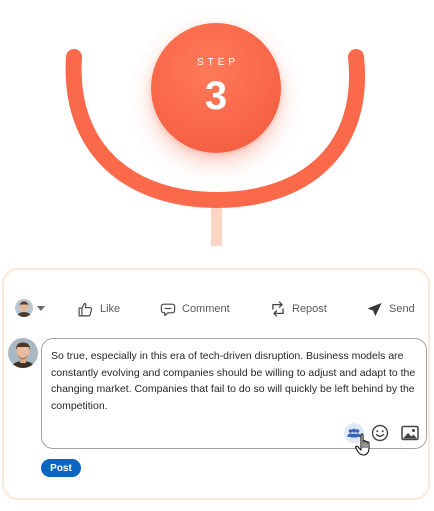 This screenshot has height=511, width=434. What do you see at coordinates (110, 309) in the screenshot?
I see `like-label: Like` at bounding box center [110, 309].